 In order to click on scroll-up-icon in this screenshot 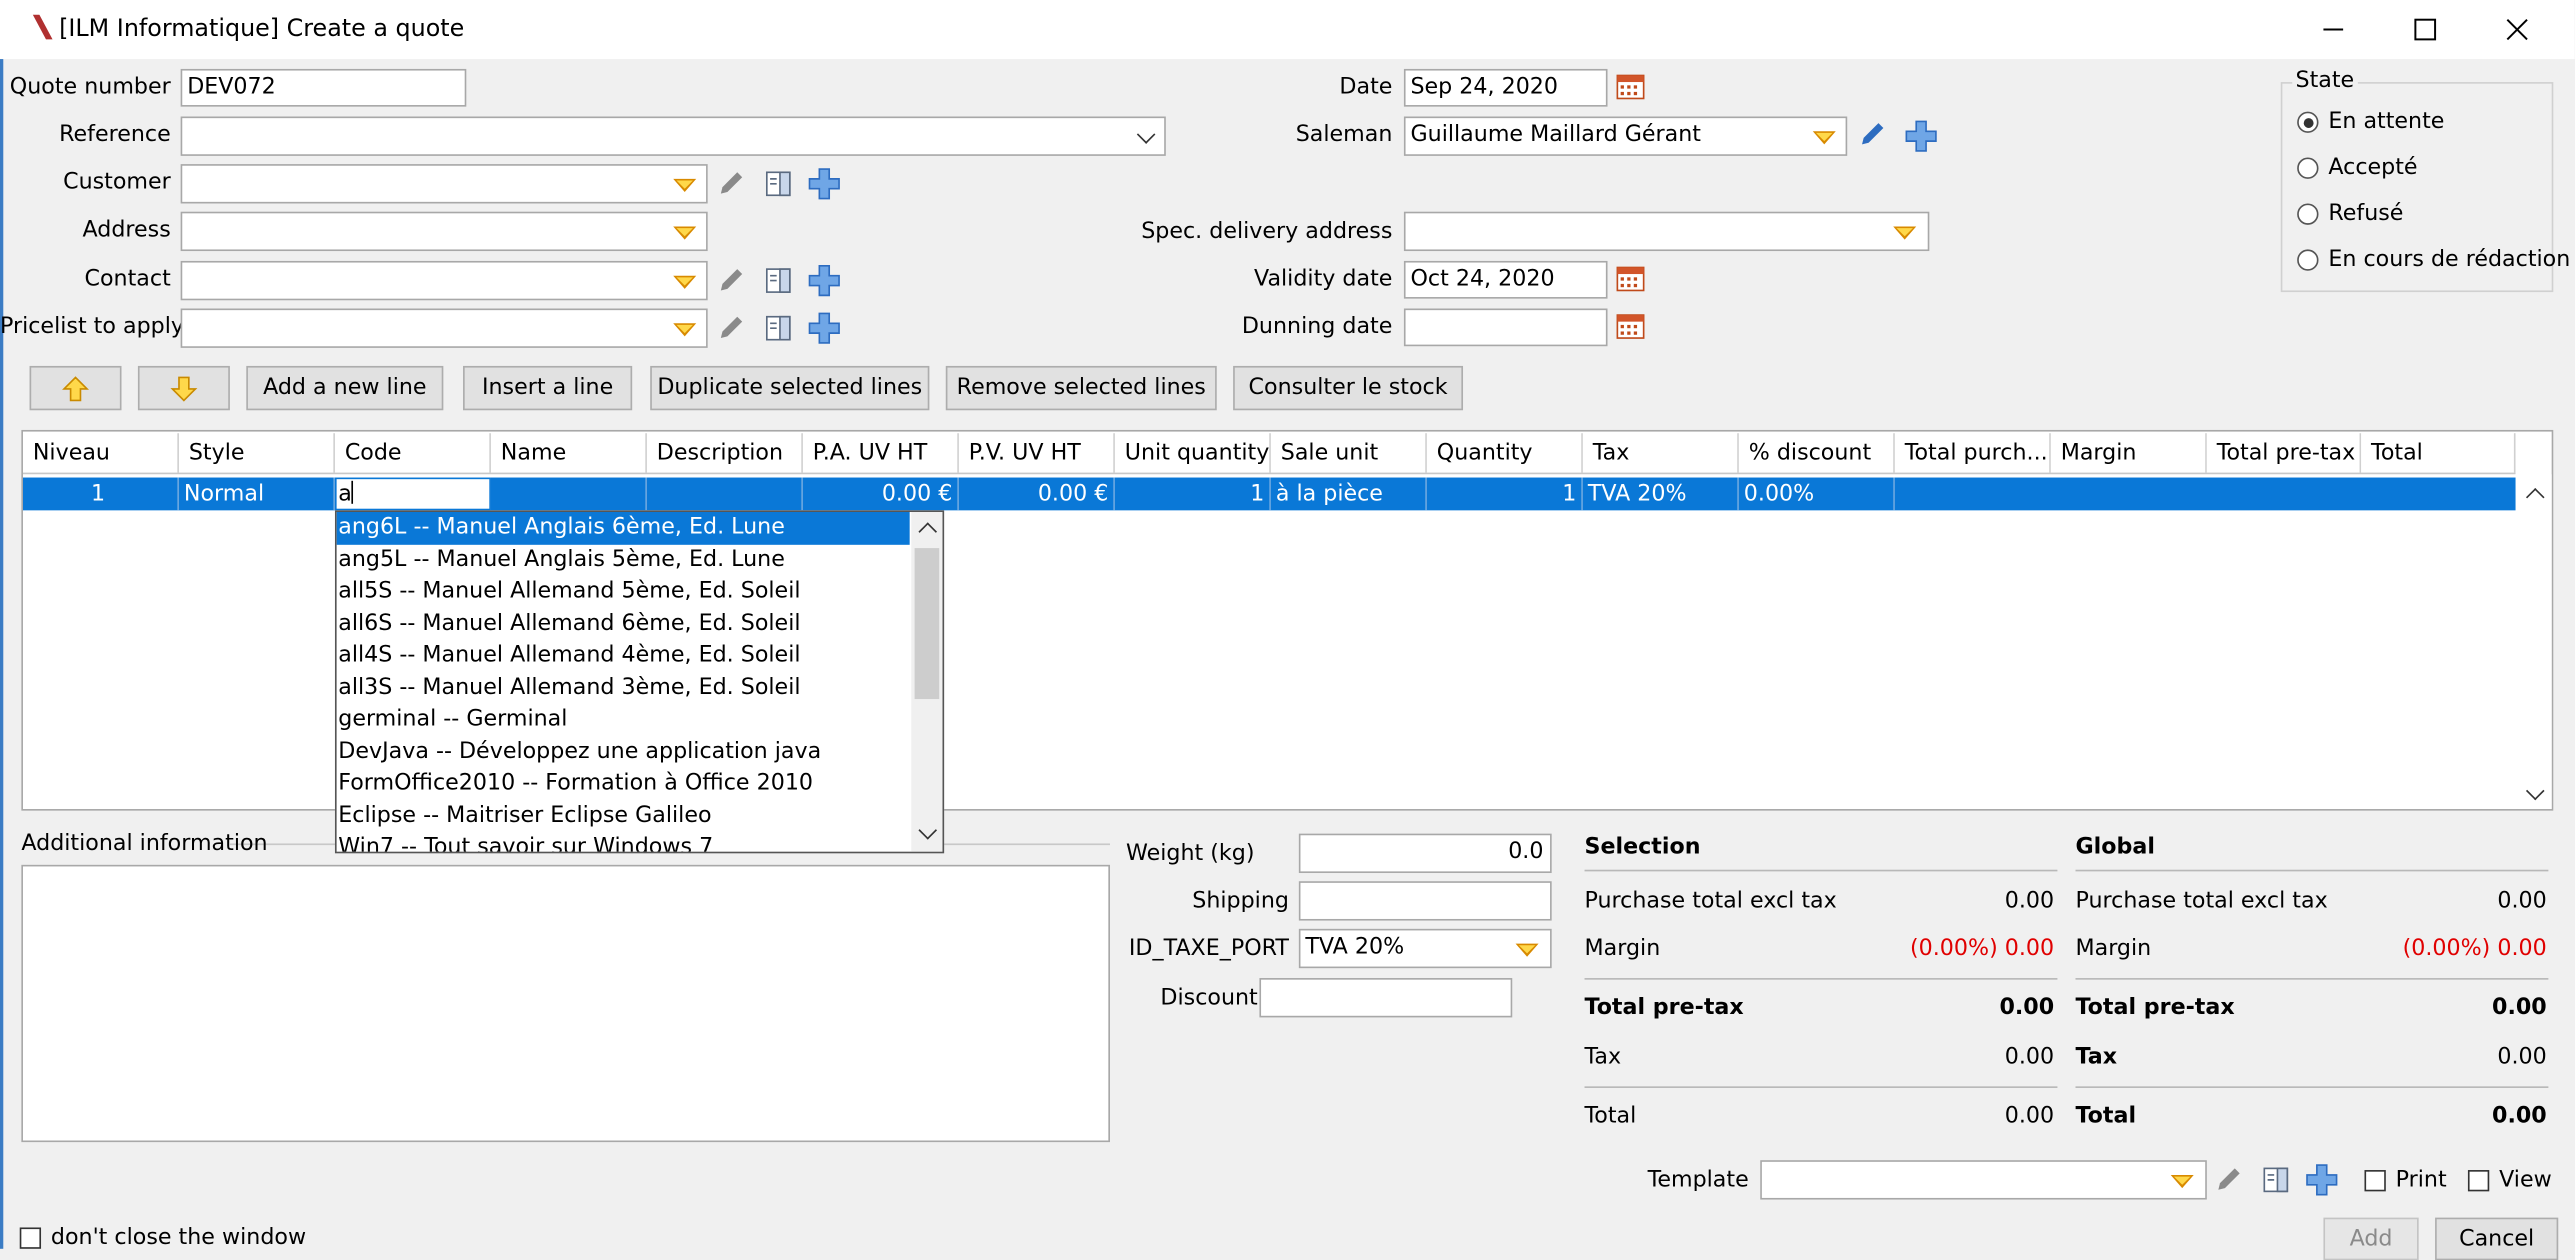, I will do `click(928, 531)`.